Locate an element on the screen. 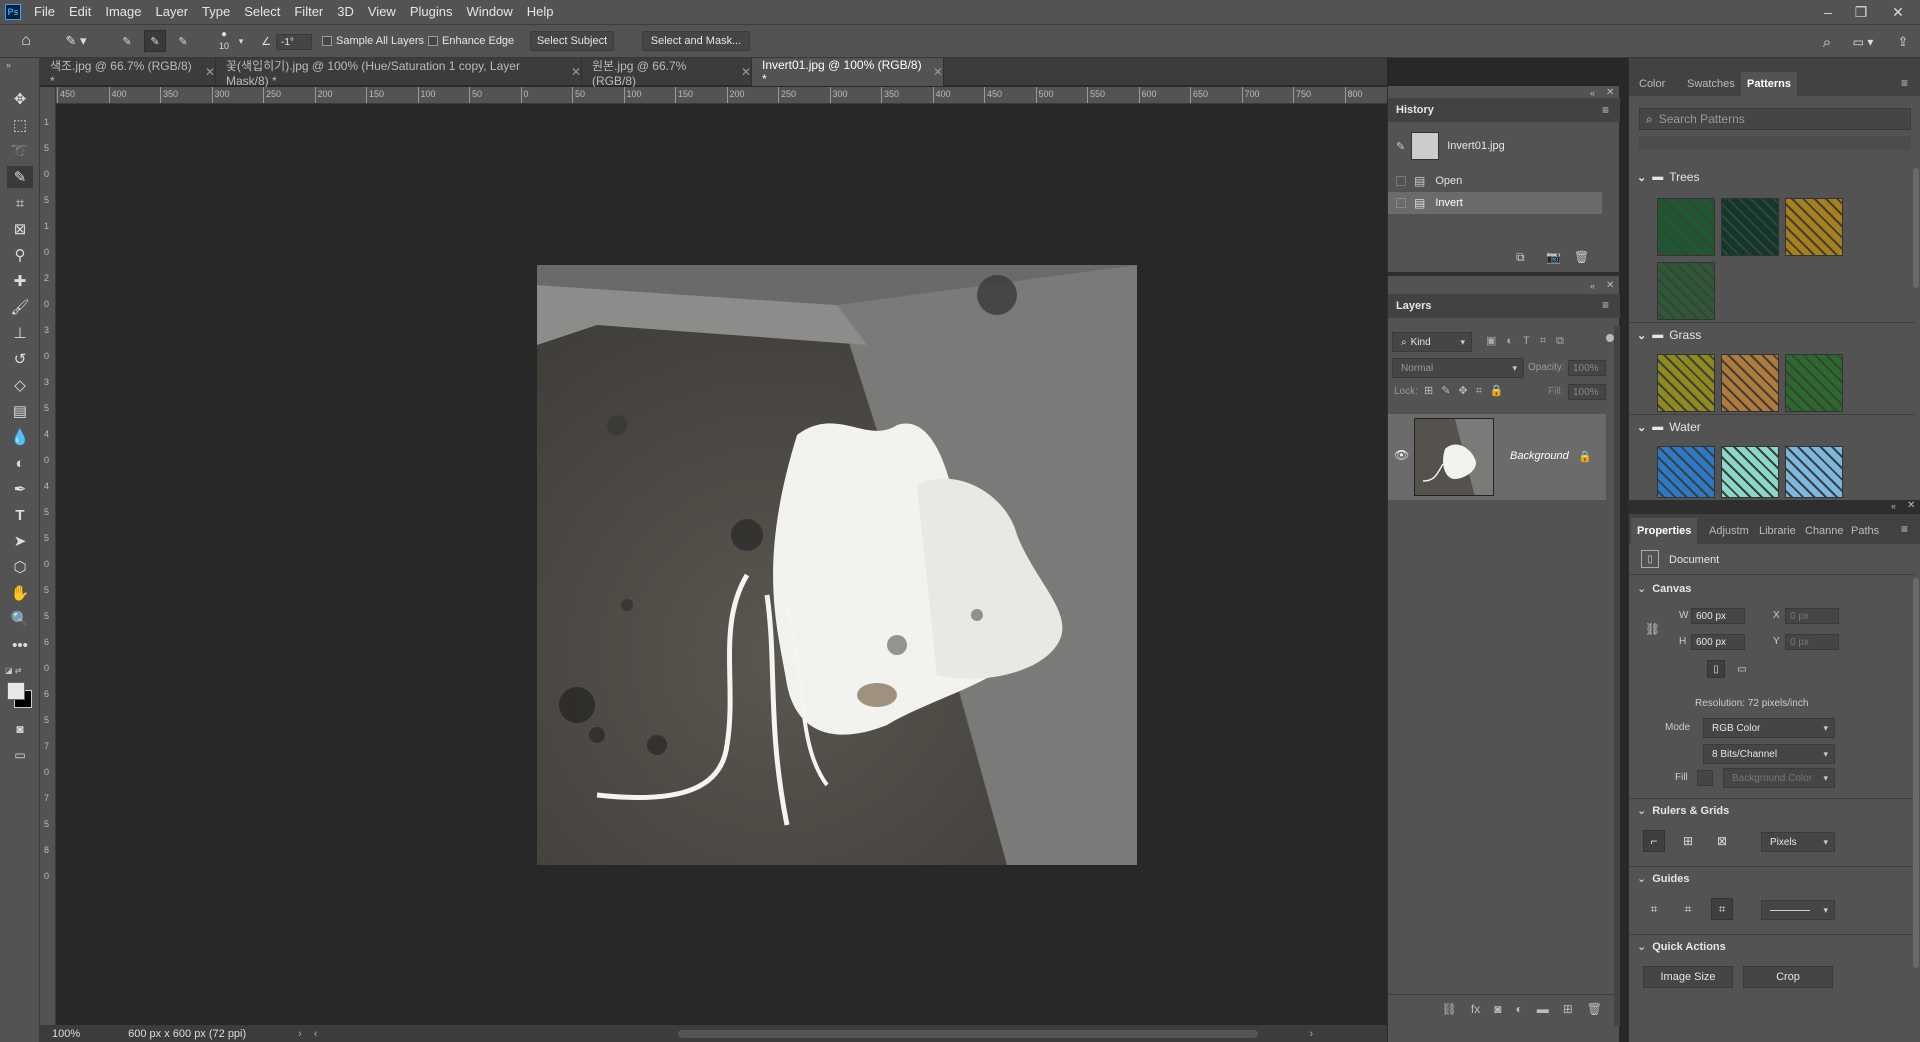 Image resolution: width=1920 pixels, height=1042 pixels. patterns-menu-icon: ≡ is located at coordinates (1904, 83).